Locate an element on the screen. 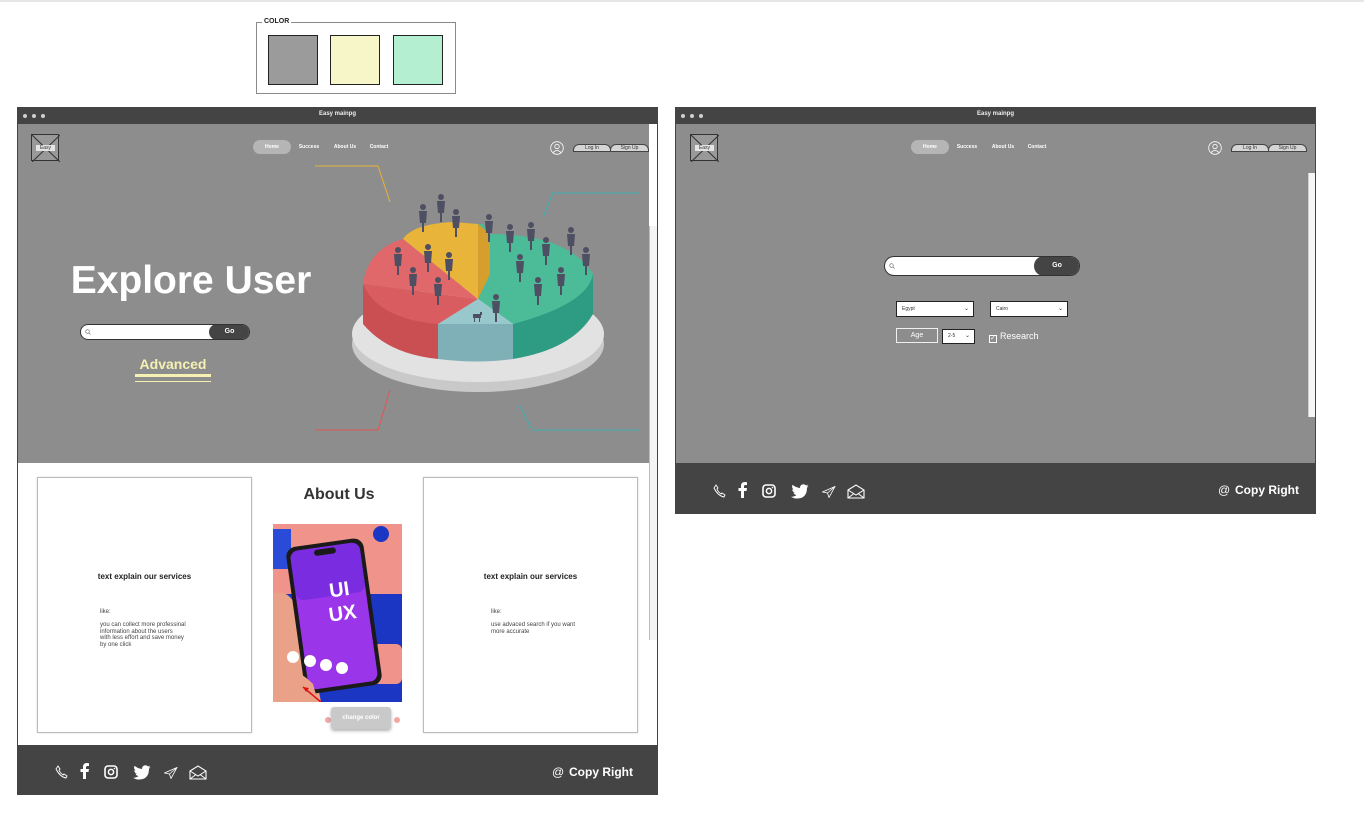 This screenshot has height=816, width=1364. age-select: 2-5 ⌄ is located at coordinates (958, 336).